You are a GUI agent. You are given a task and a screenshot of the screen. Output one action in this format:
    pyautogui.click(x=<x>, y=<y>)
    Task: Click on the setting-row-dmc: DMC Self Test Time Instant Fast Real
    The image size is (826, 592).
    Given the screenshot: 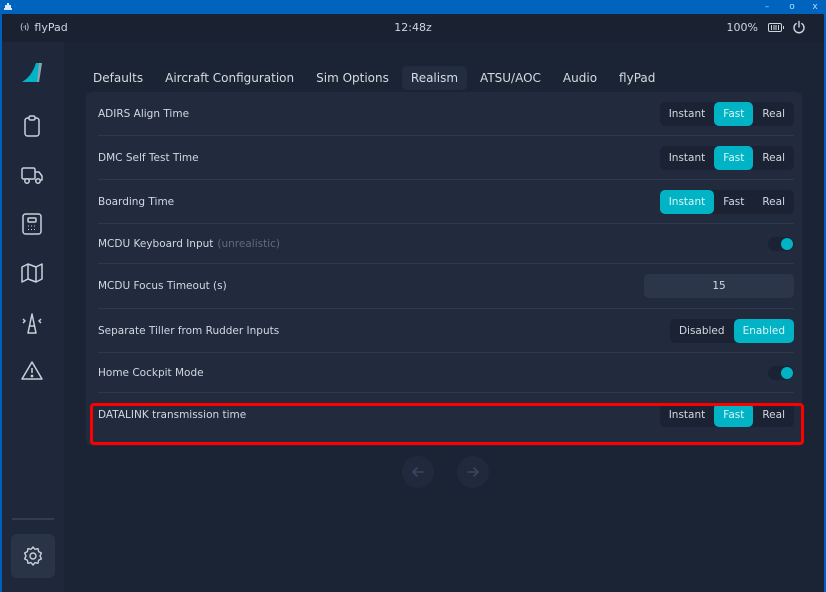 What is the action you would take?
    pyautogui.click(x=446, y=158)
    